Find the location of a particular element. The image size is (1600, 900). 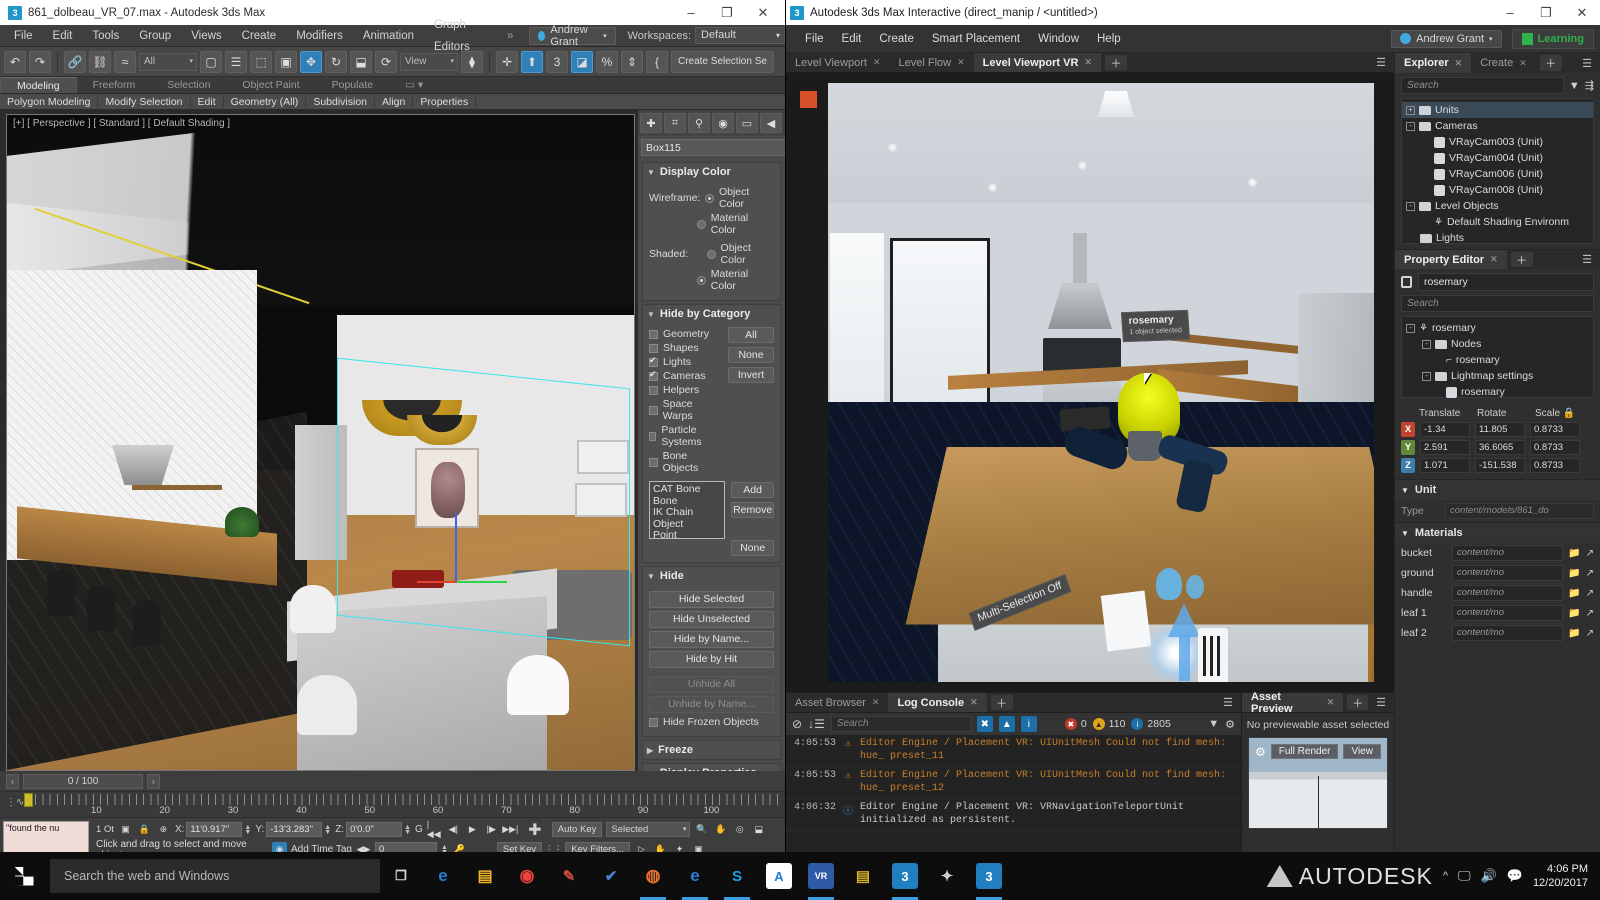

object-name-input is located at coordinates (713, 147).